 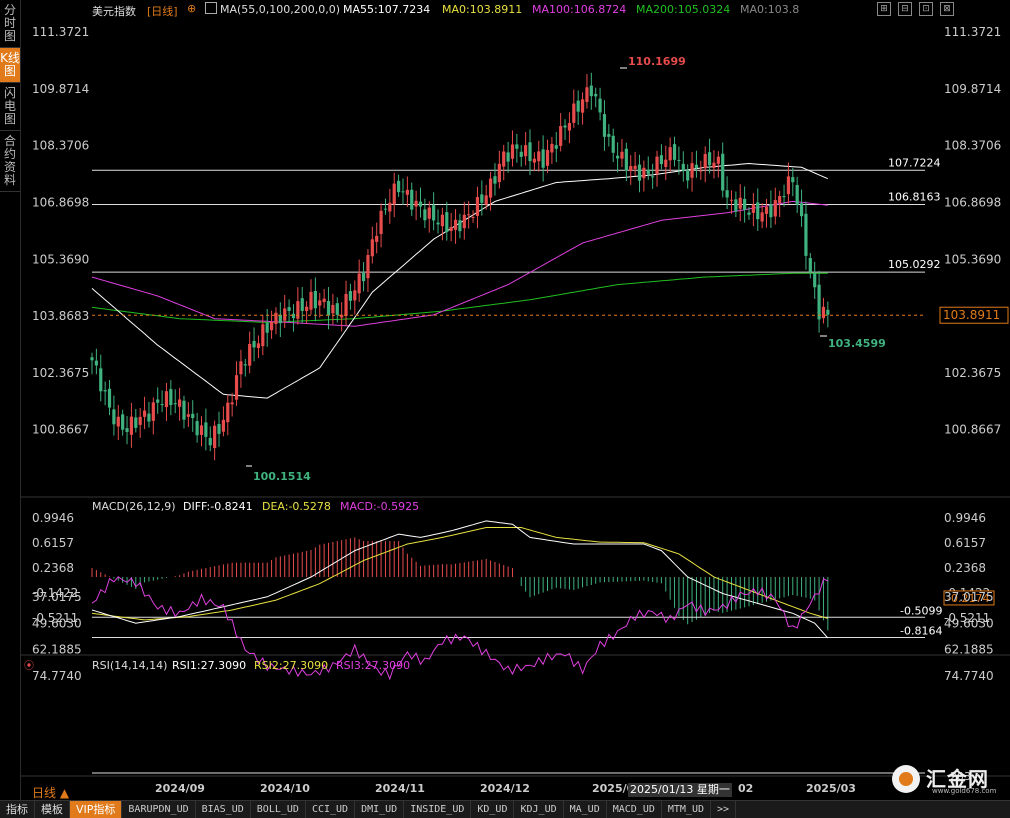 I want to click on rsi1-value: RSI1:27.3090, so click(x=209, y=665).